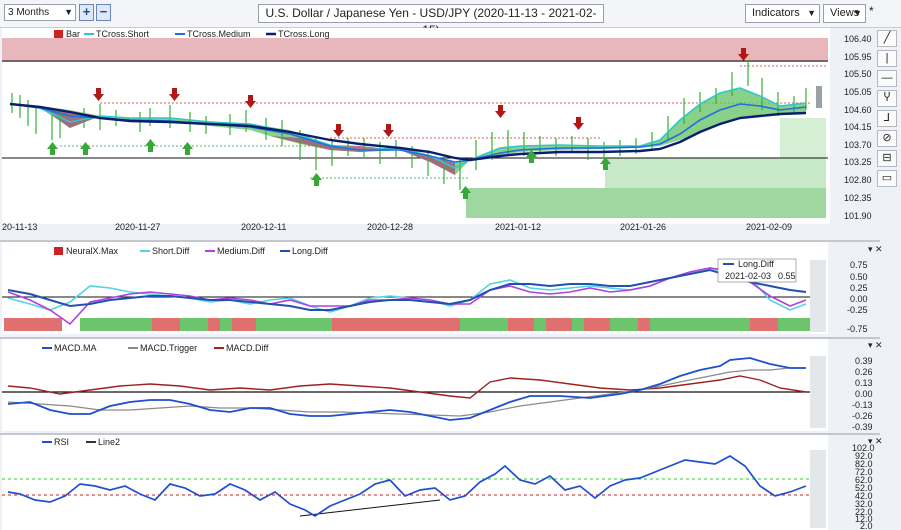  What do you see at coordinates (864, 361) in the screenshot?
I see `macd-tick: 0.39` at bounding box center [864, 361].